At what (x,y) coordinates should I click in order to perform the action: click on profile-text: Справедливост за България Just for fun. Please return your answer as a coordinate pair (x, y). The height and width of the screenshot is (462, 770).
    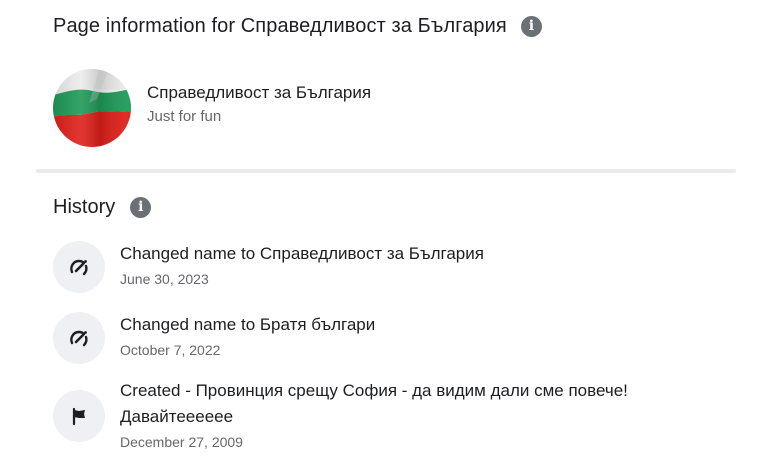
    Looking at the image, I should click on (259, 105).